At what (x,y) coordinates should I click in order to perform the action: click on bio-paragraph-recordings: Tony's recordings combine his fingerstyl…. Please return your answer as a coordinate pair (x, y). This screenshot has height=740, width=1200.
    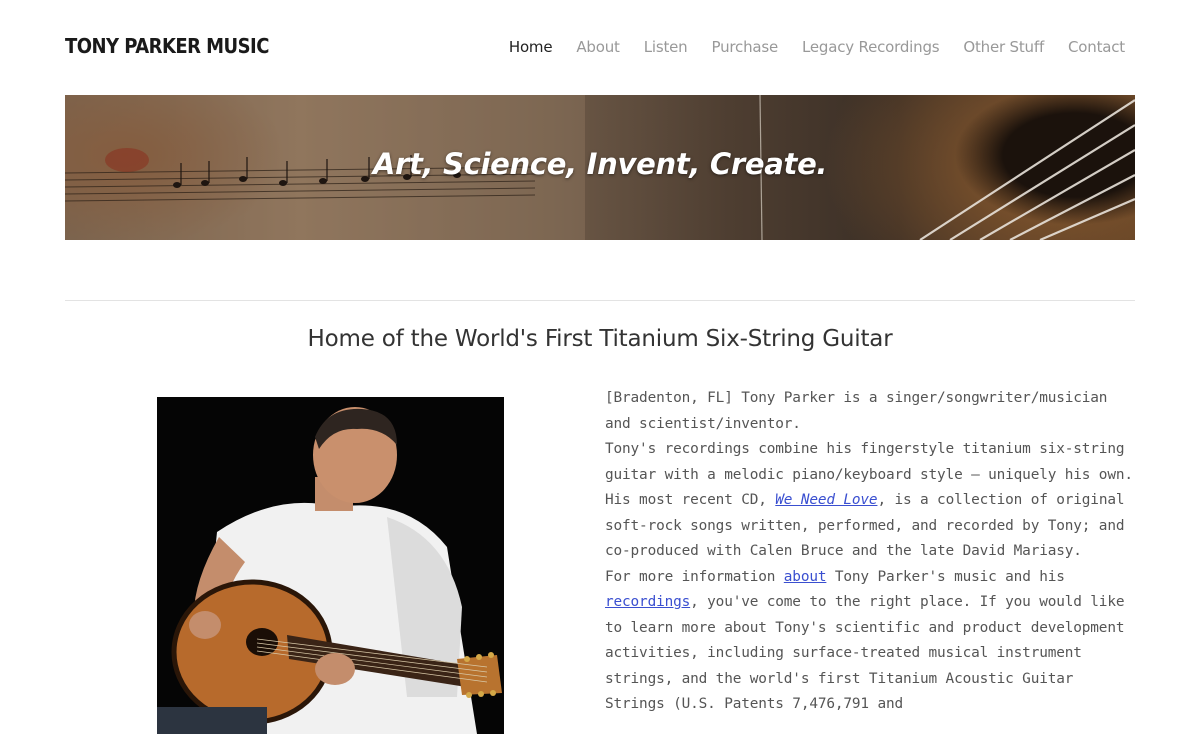
    Looking at the image, I should click on (870, 501).